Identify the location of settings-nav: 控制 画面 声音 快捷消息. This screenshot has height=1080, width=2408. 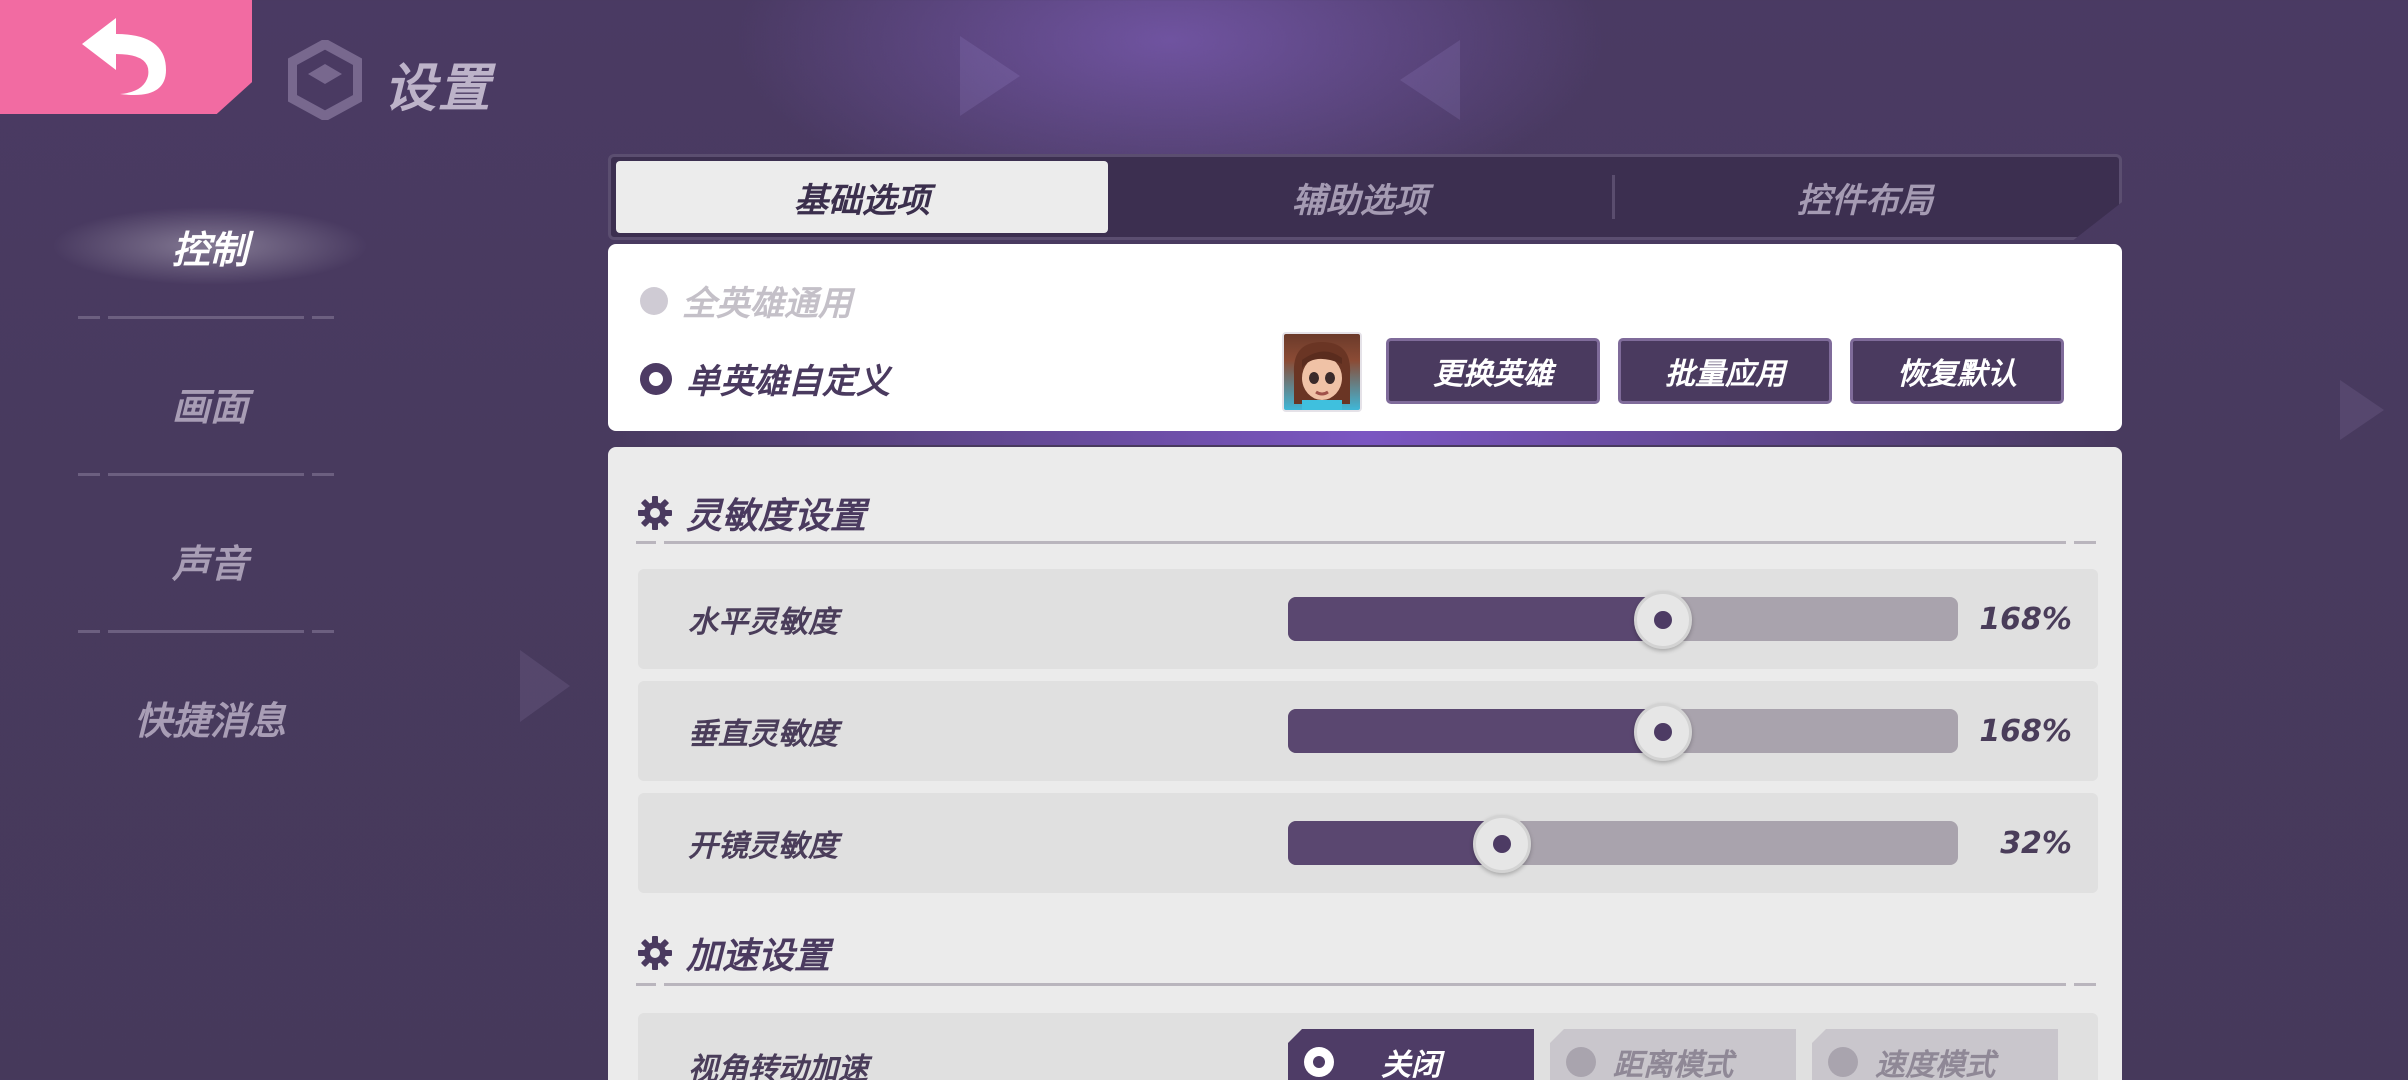
(210, 482).